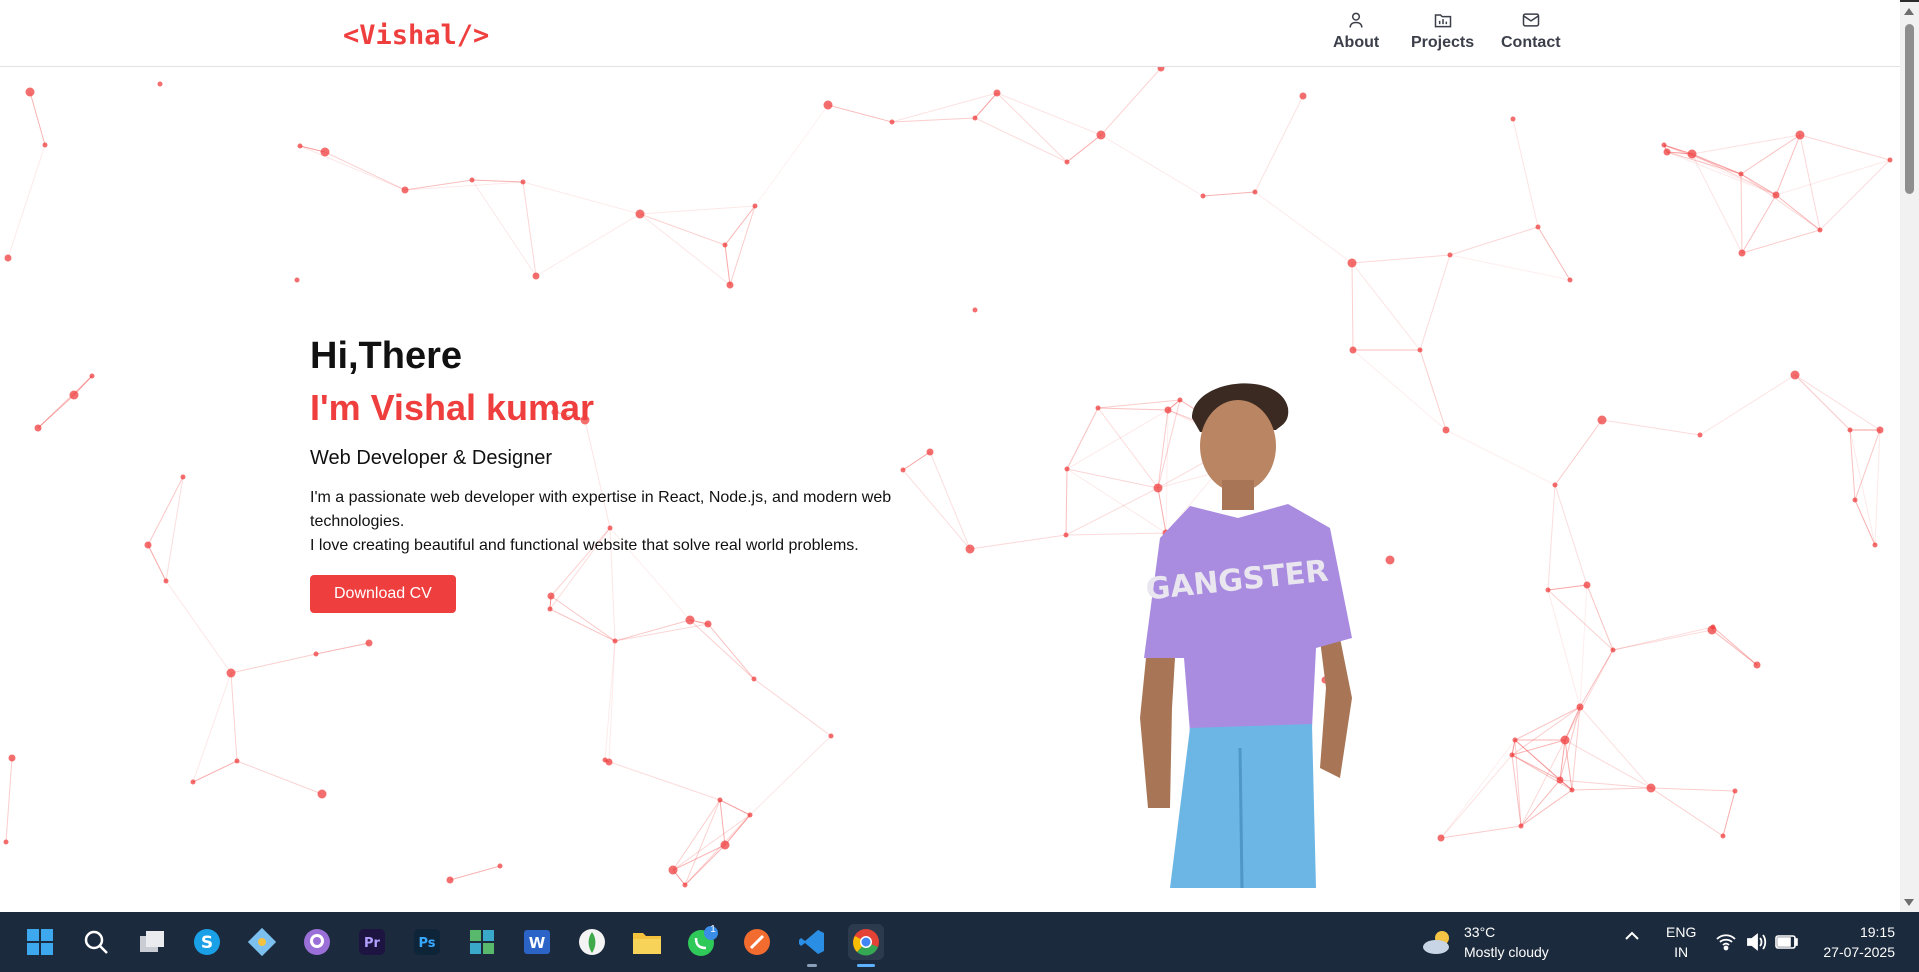  Describe the element at coordinates (1756, 942) in the screenshot. I see `volume-icon` at that location.